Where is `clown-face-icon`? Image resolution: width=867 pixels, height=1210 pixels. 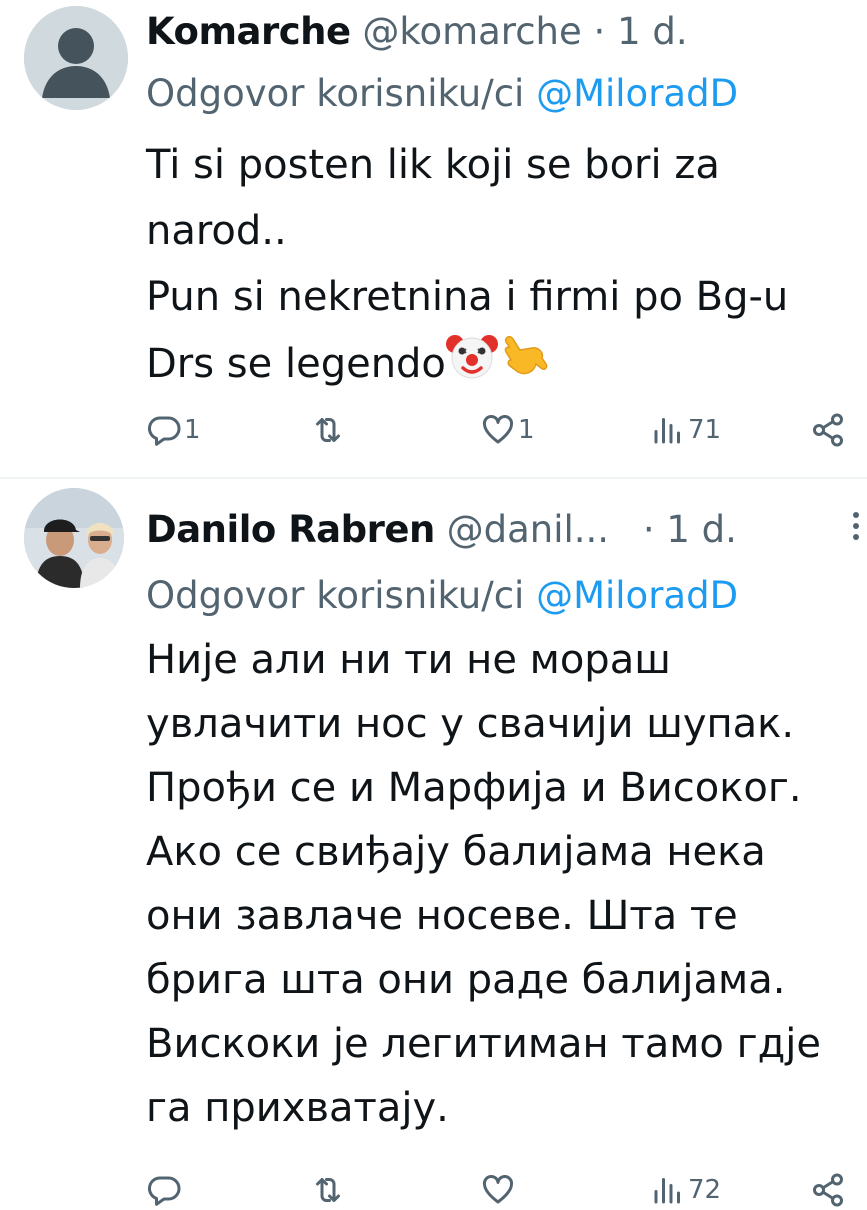 clown-face-icon is located at coordinates (471, 366).